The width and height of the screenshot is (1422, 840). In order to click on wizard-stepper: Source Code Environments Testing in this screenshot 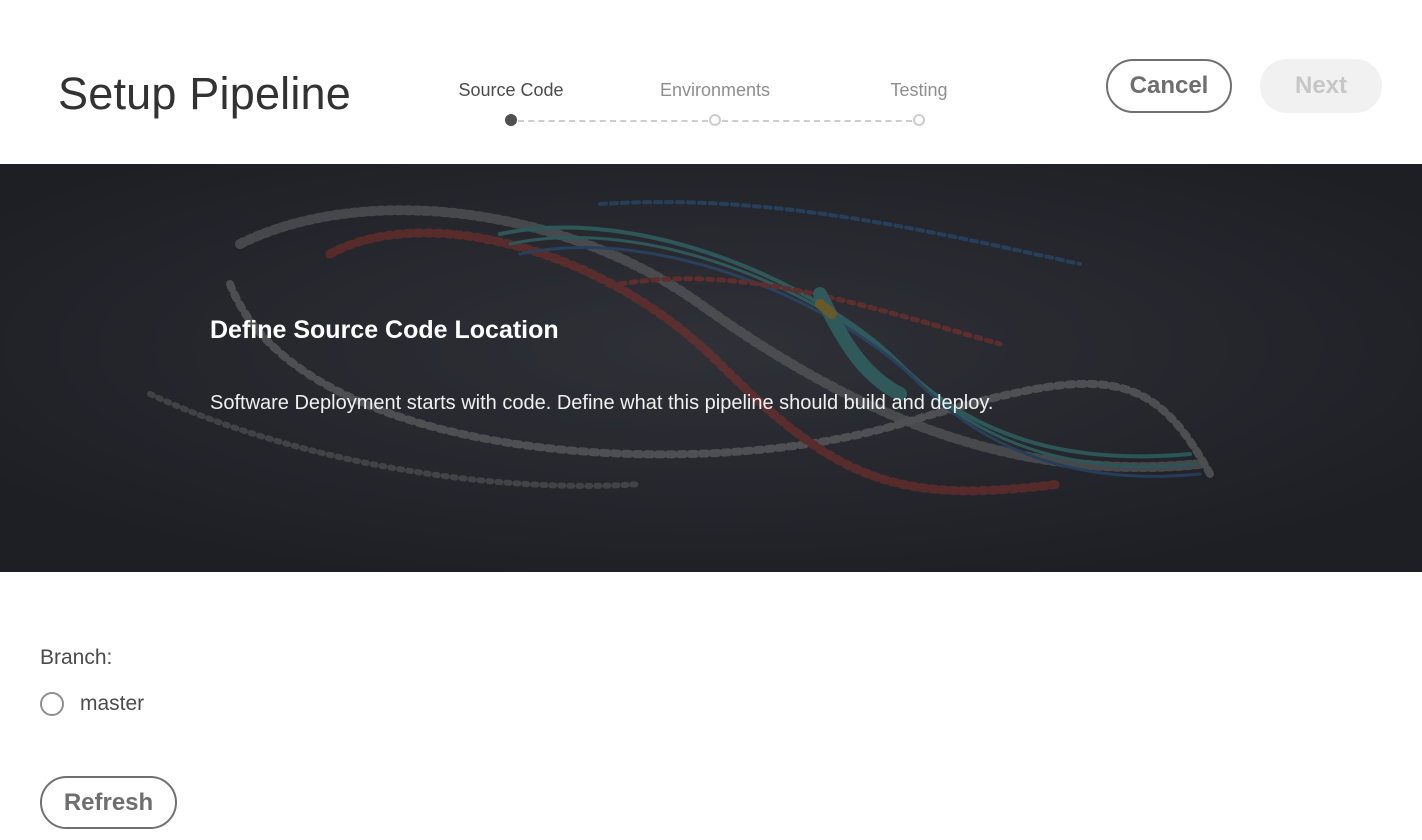, I will do `click(709, 108)`.